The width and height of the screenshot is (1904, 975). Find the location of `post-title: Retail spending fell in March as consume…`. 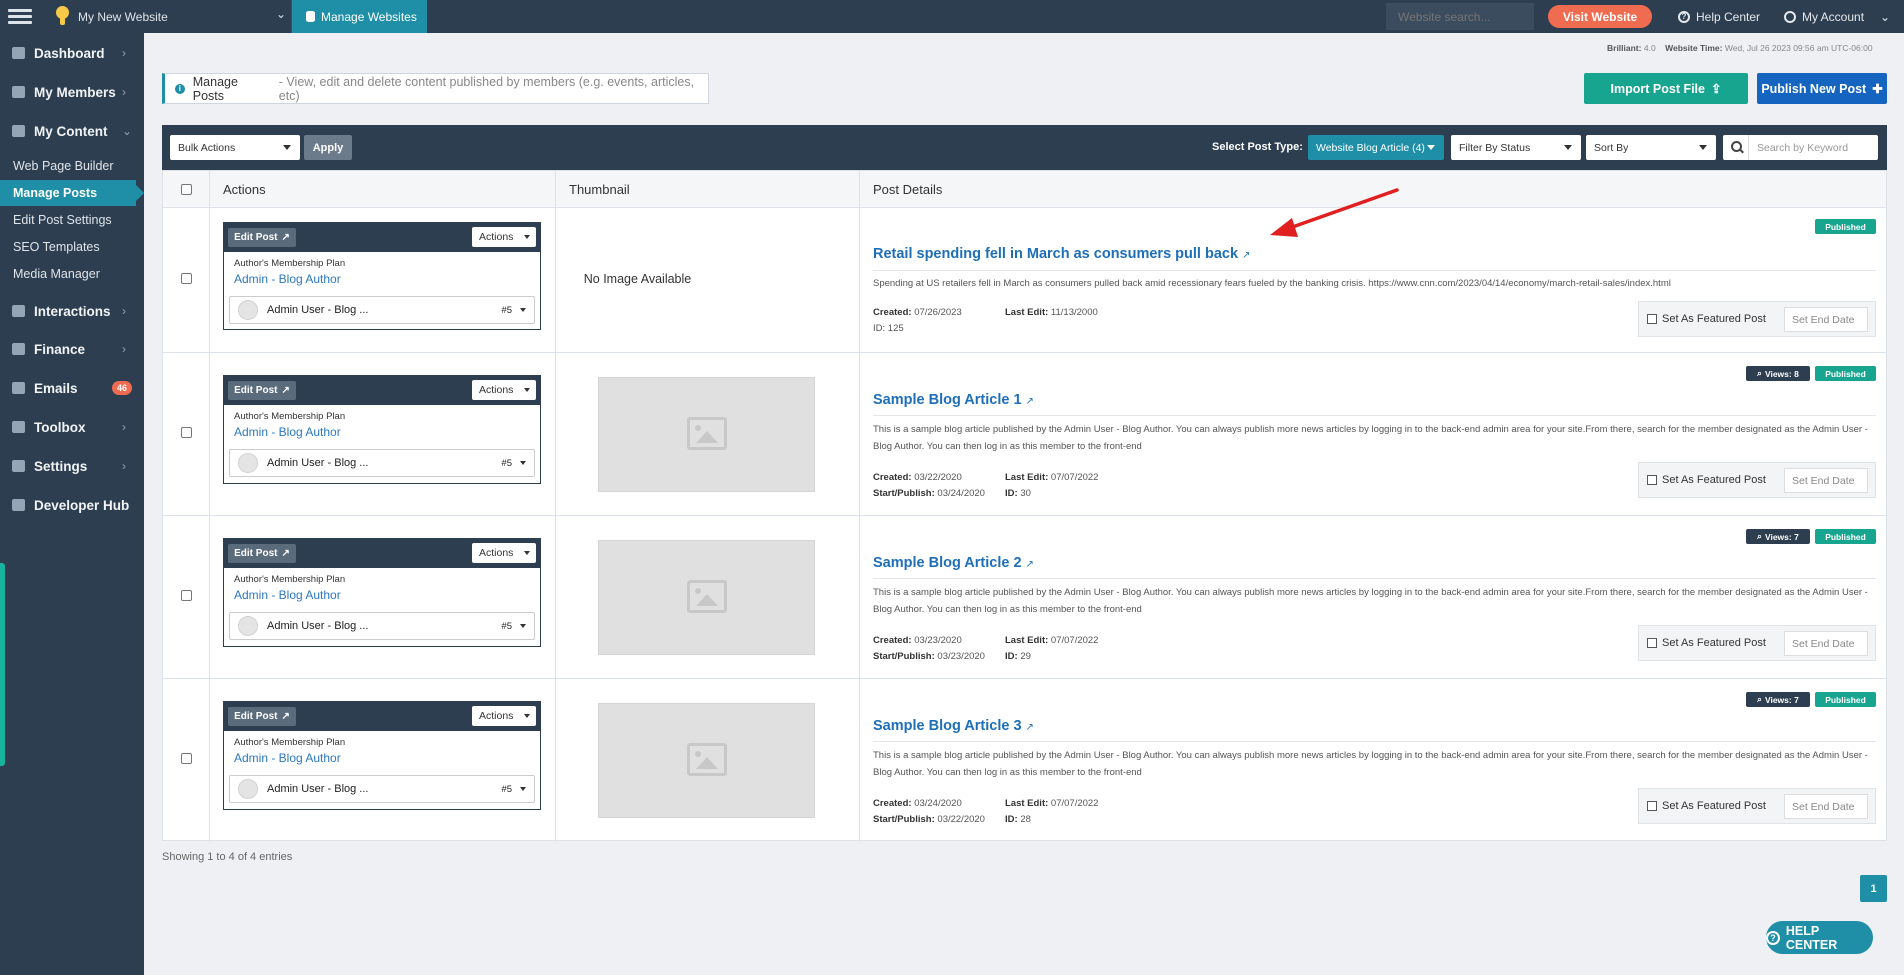

post-title: Retail spending fell in March as consume… is located at coordinates (1056, 254).